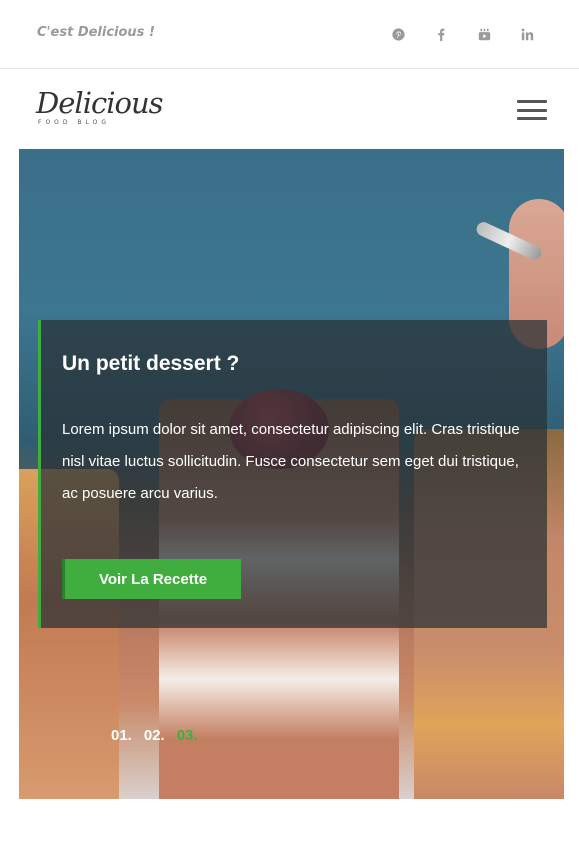 The image size is (579, 863). I want to click on top-bar: C'est Delicious !, so click(289, 34).